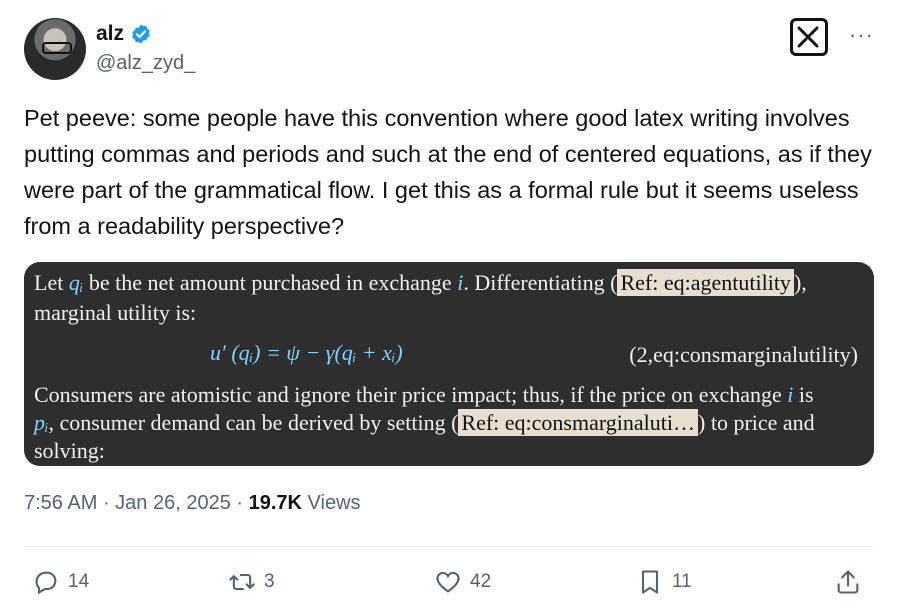  I want to click on author-name-row: alz, so click(124, 34).